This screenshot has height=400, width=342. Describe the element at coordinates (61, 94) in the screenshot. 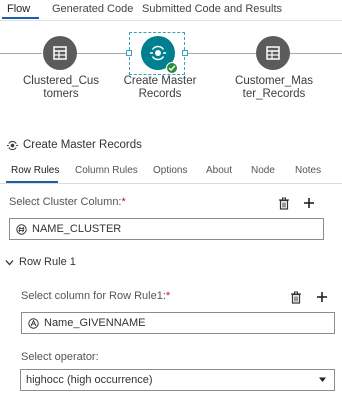

I see `node-label-line: tomers` at that location.